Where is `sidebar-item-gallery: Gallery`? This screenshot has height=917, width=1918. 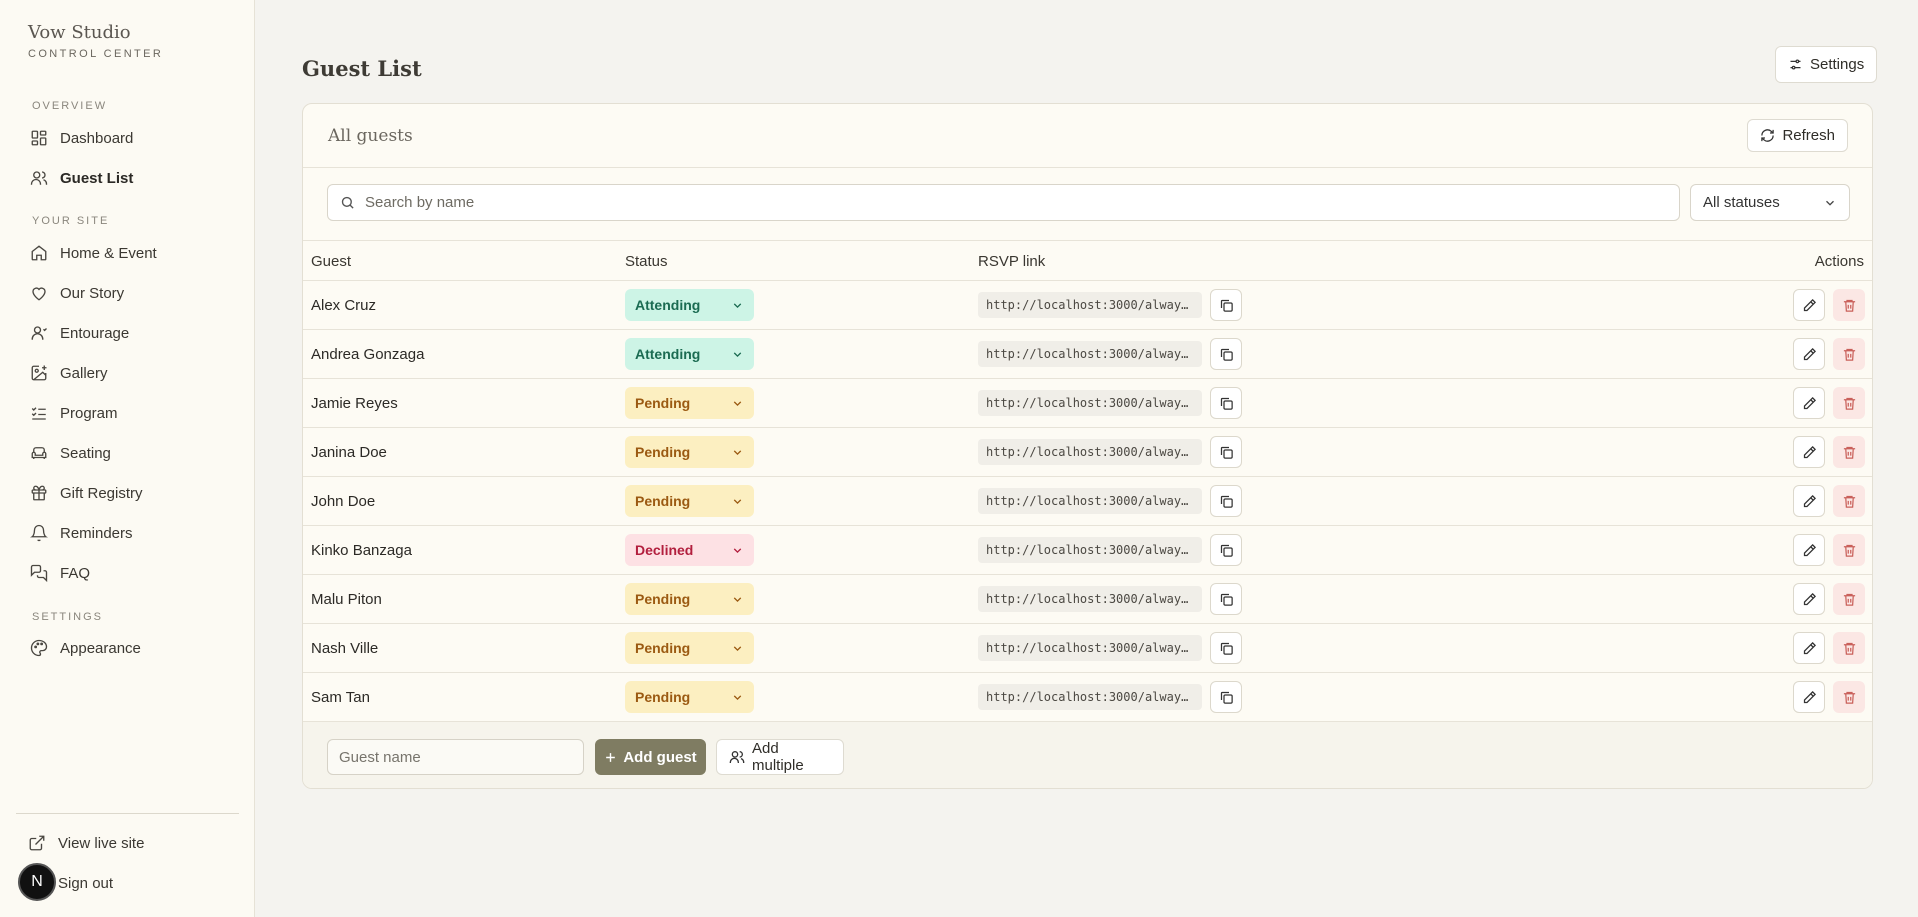 sidebar-item-gallery: Gallery is located at coordinates (130, 373).